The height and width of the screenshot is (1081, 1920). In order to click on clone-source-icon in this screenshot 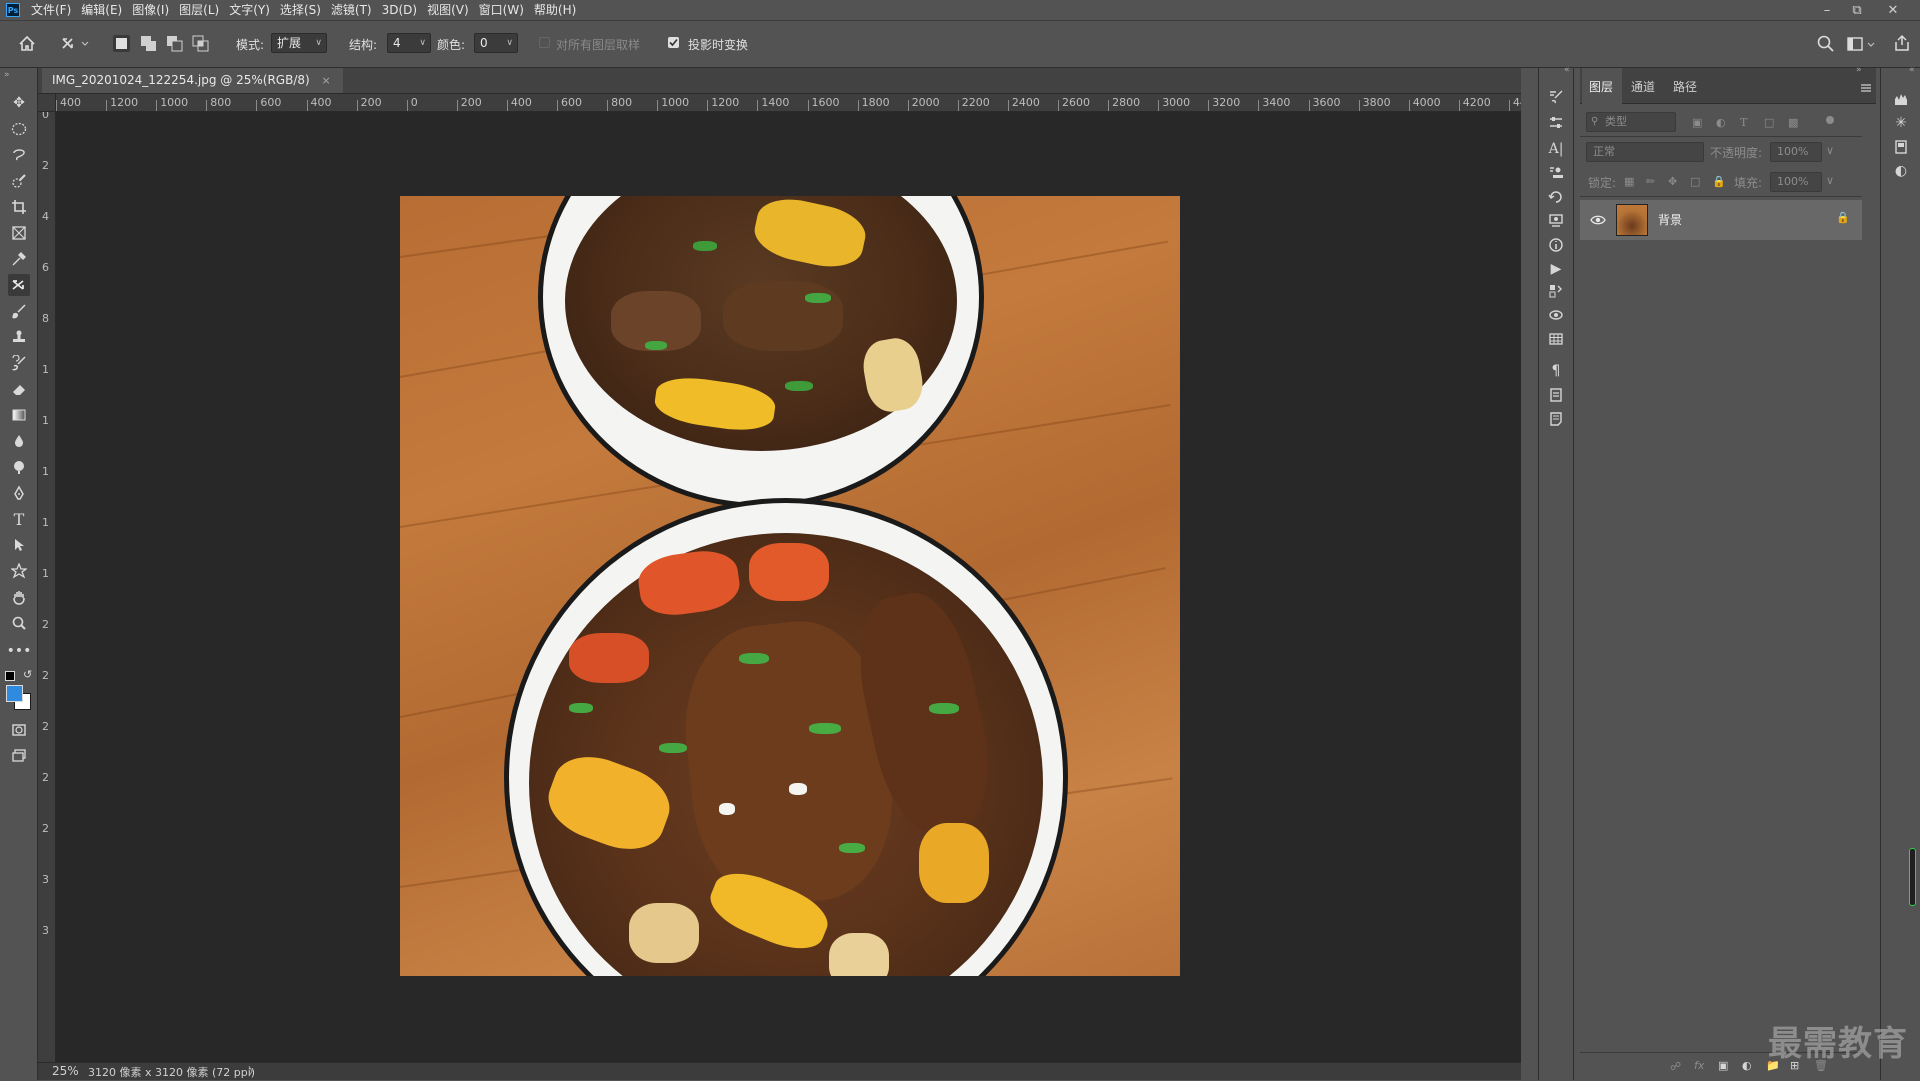, I will do `click(1556, 173)`.